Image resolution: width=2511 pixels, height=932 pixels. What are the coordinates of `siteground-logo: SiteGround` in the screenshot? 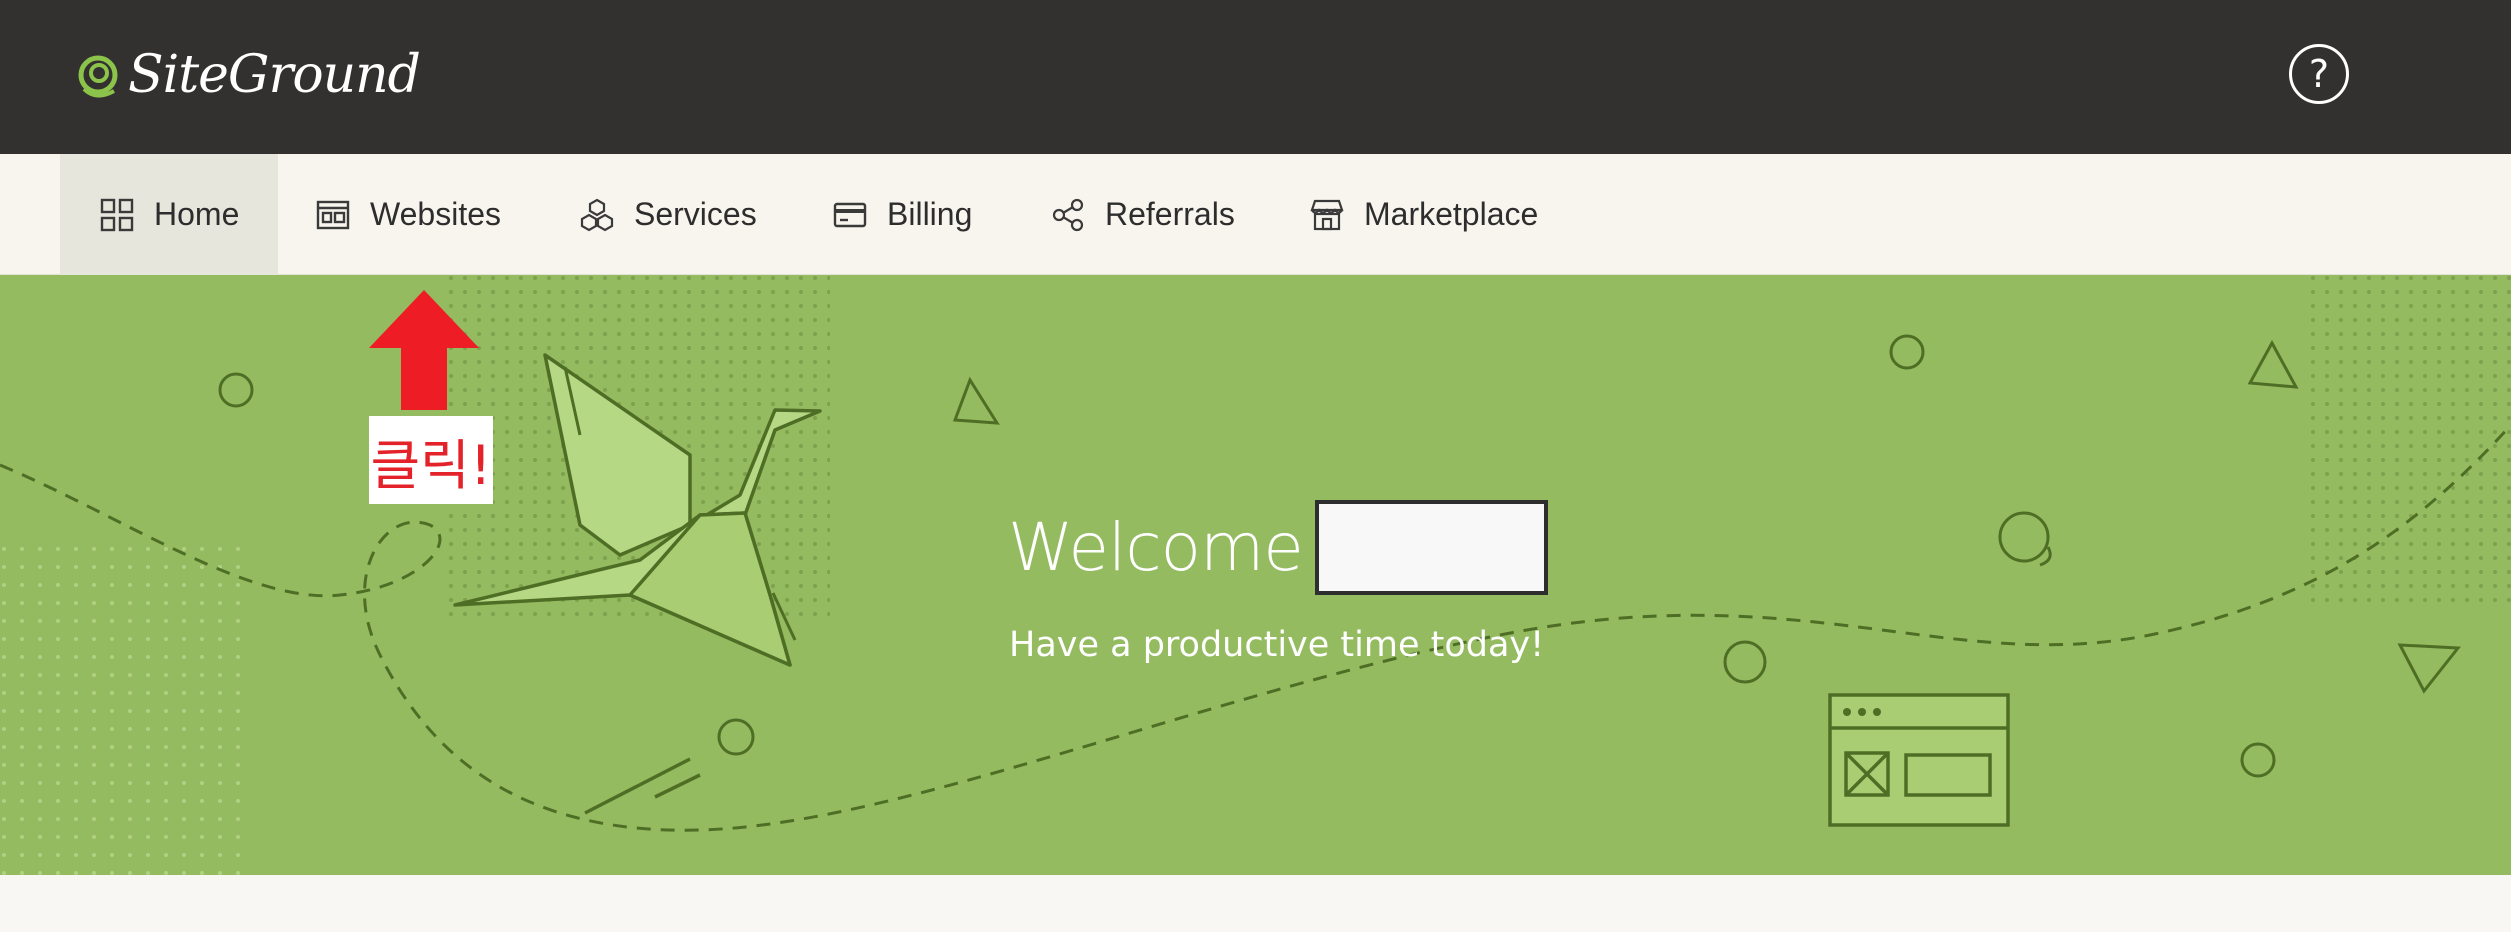 It's located at (249, 75).